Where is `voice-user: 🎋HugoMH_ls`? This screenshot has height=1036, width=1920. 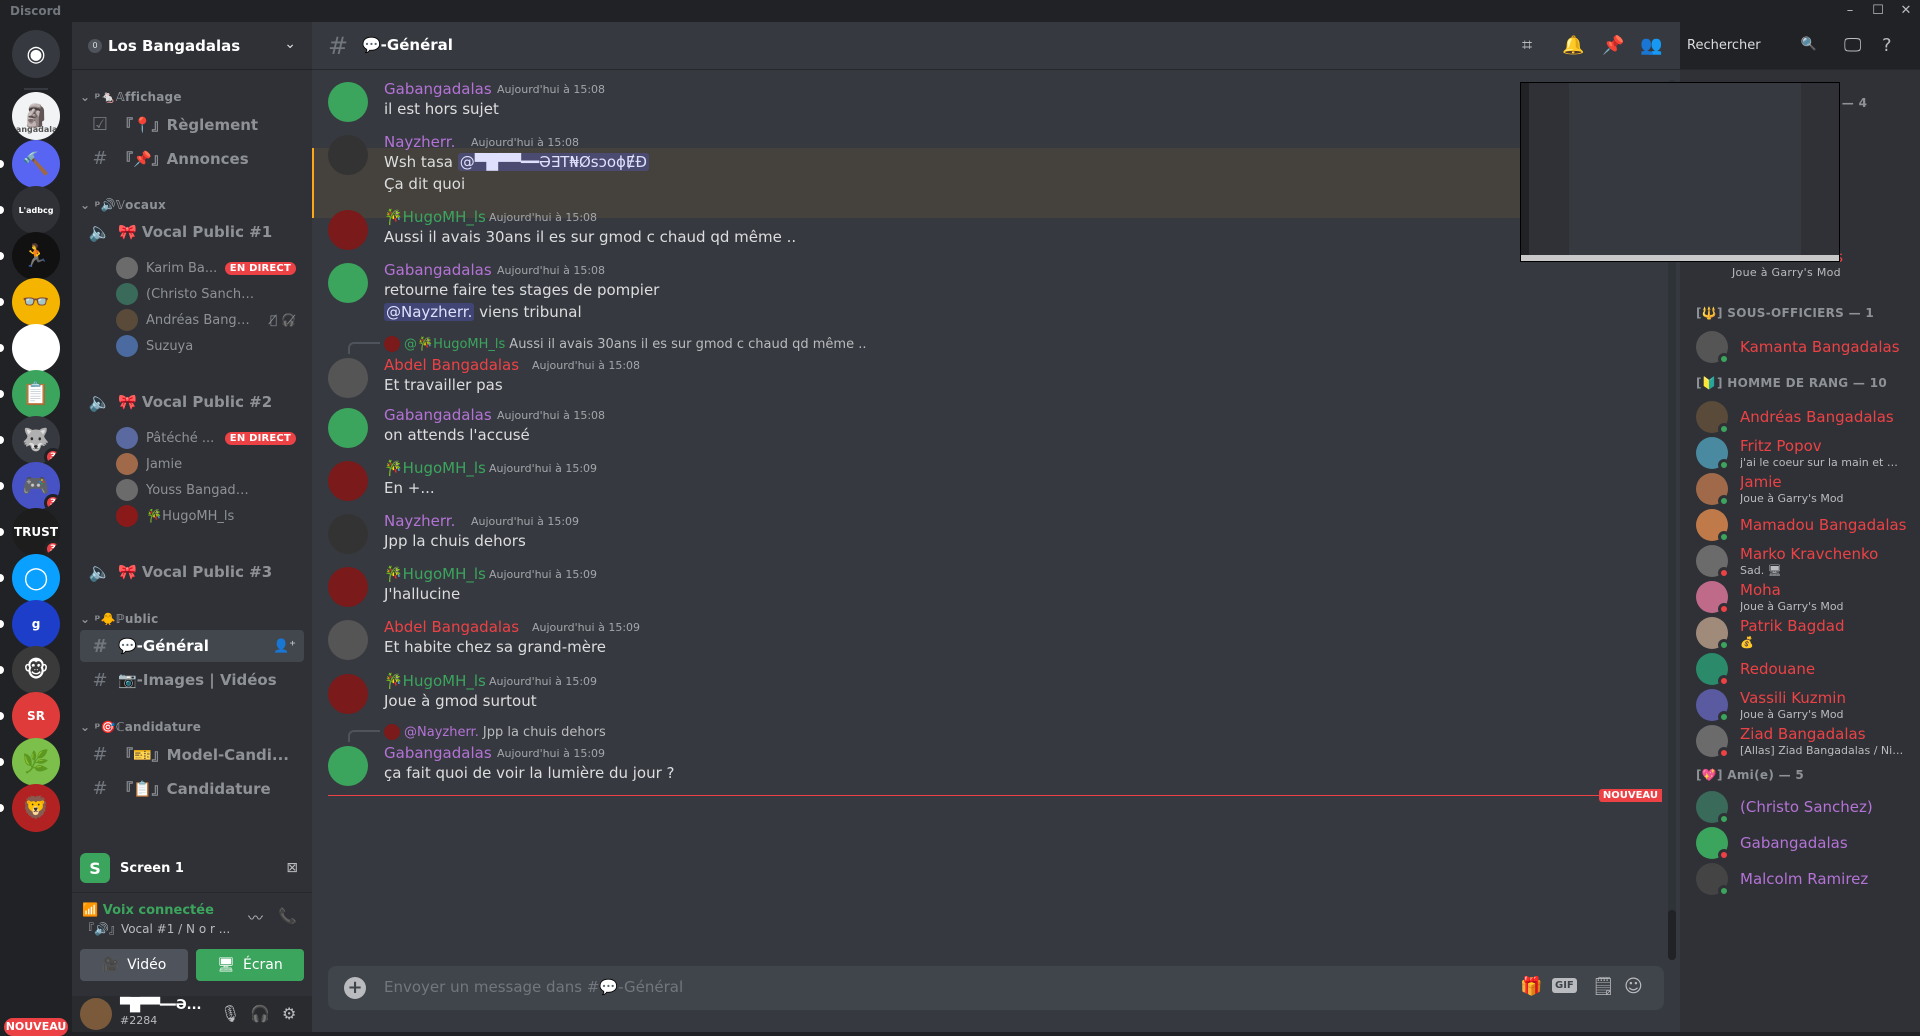
voice-user: 🎋HugoMH_ls is located at coordinates (210, 516).